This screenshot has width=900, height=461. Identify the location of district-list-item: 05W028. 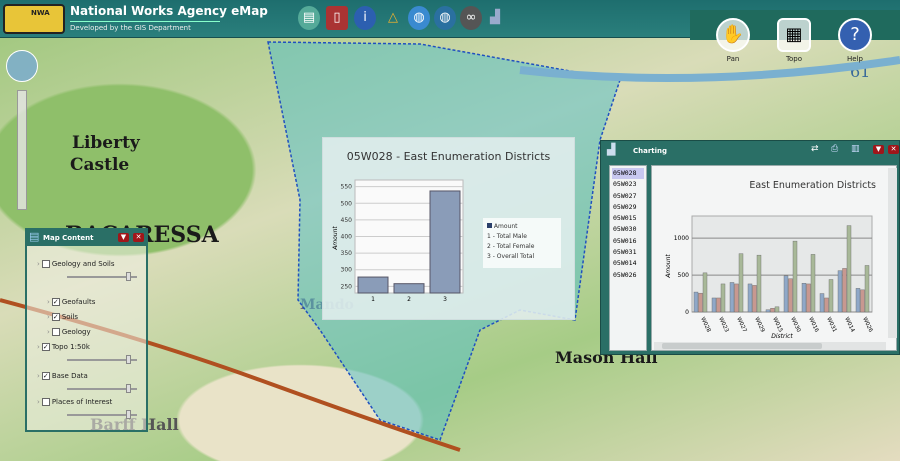
(628, 174).